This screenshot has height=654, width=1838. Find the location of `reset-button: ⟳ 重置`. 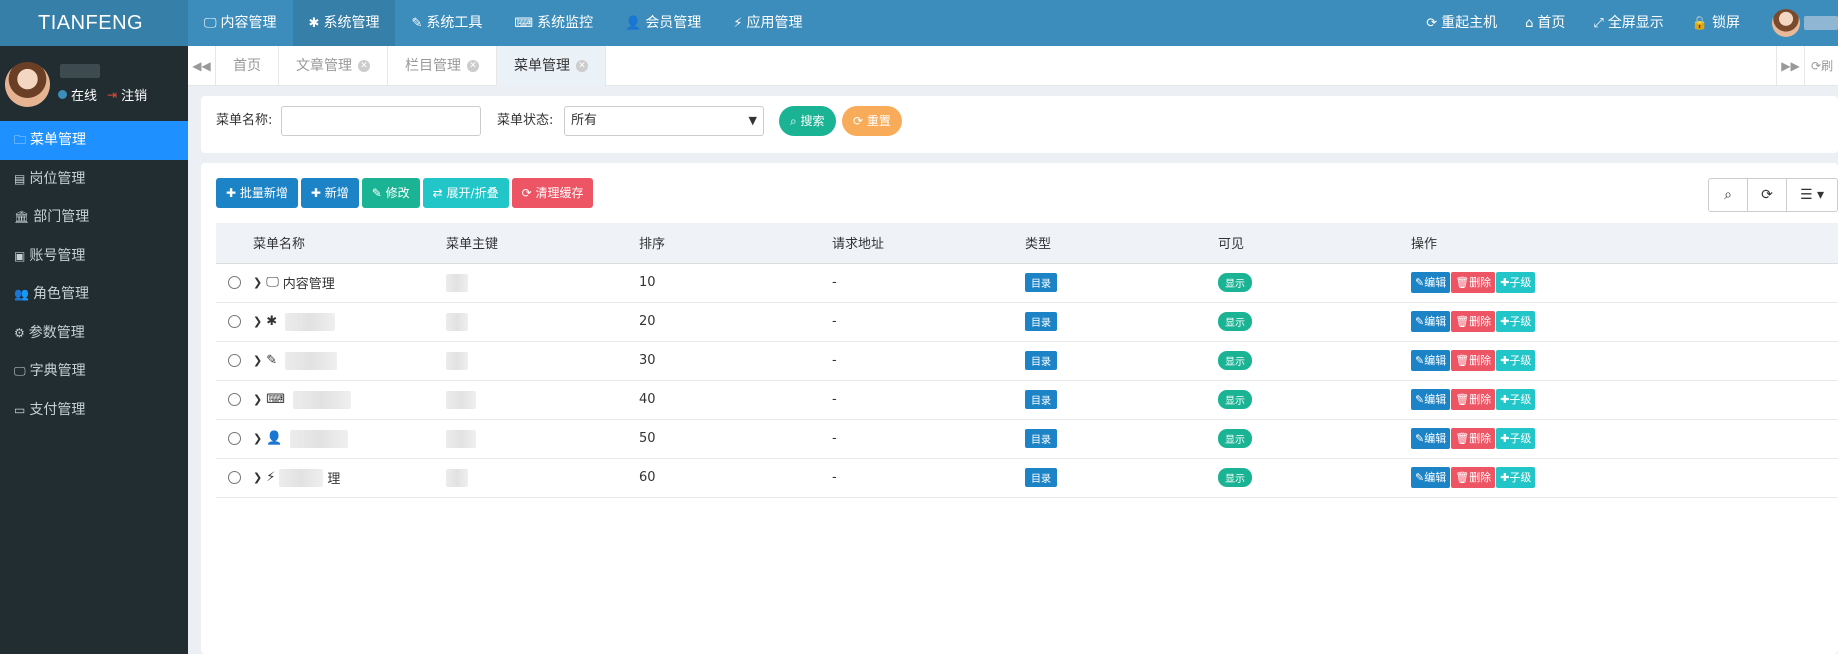

reset-button: ⟳ 重置 is located at coordinates (872, 121).